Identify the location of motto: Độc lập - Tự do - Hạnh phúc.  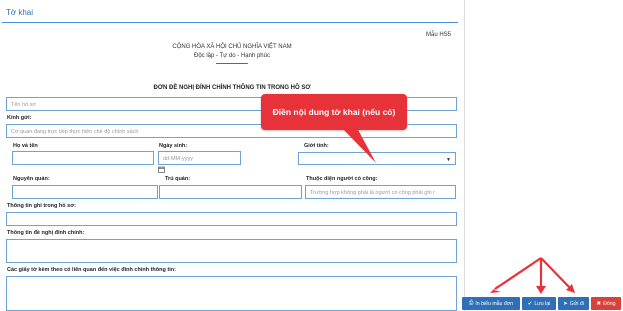
(232, 56).